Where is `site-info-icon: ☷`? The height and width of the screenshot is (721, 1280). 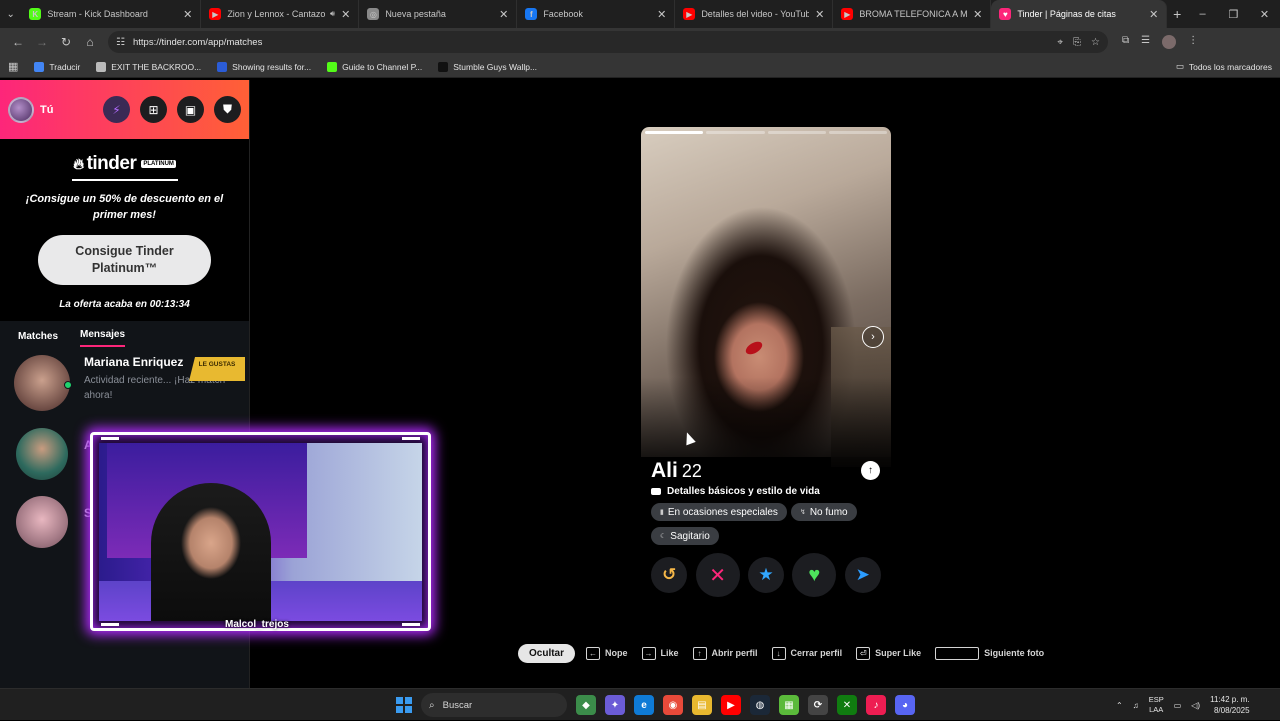 site-info-icon: ☷ is located at coordinates (120, 42).